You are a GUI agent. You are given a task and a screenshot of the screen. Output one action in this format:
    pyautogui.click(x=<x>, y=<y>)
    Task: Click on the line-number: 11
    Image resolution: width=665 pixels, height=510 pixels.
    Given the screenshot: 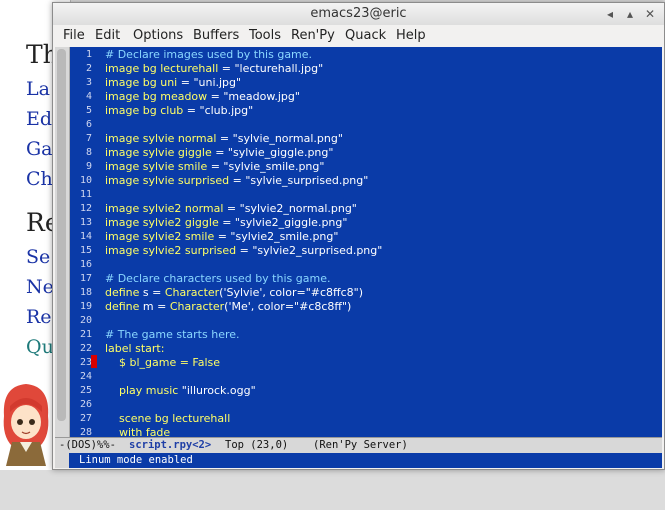 What is the action you would take?
    pyautogui.click(x=85, y=194)
    